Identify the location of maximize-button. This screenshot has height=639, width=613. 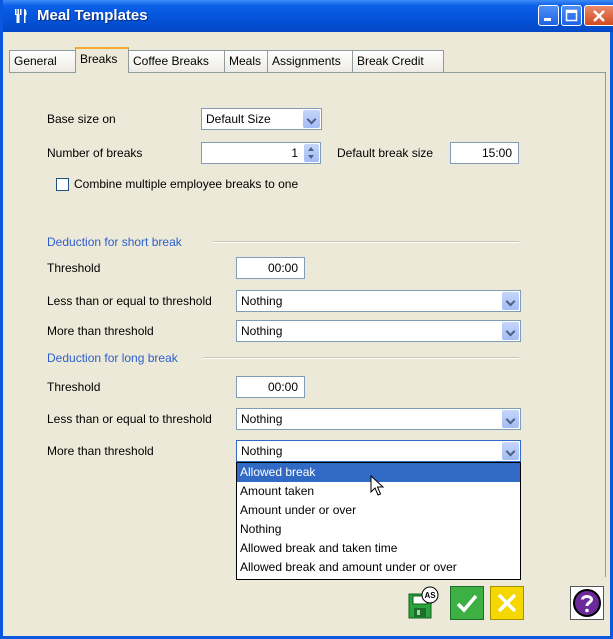
(571, 15).